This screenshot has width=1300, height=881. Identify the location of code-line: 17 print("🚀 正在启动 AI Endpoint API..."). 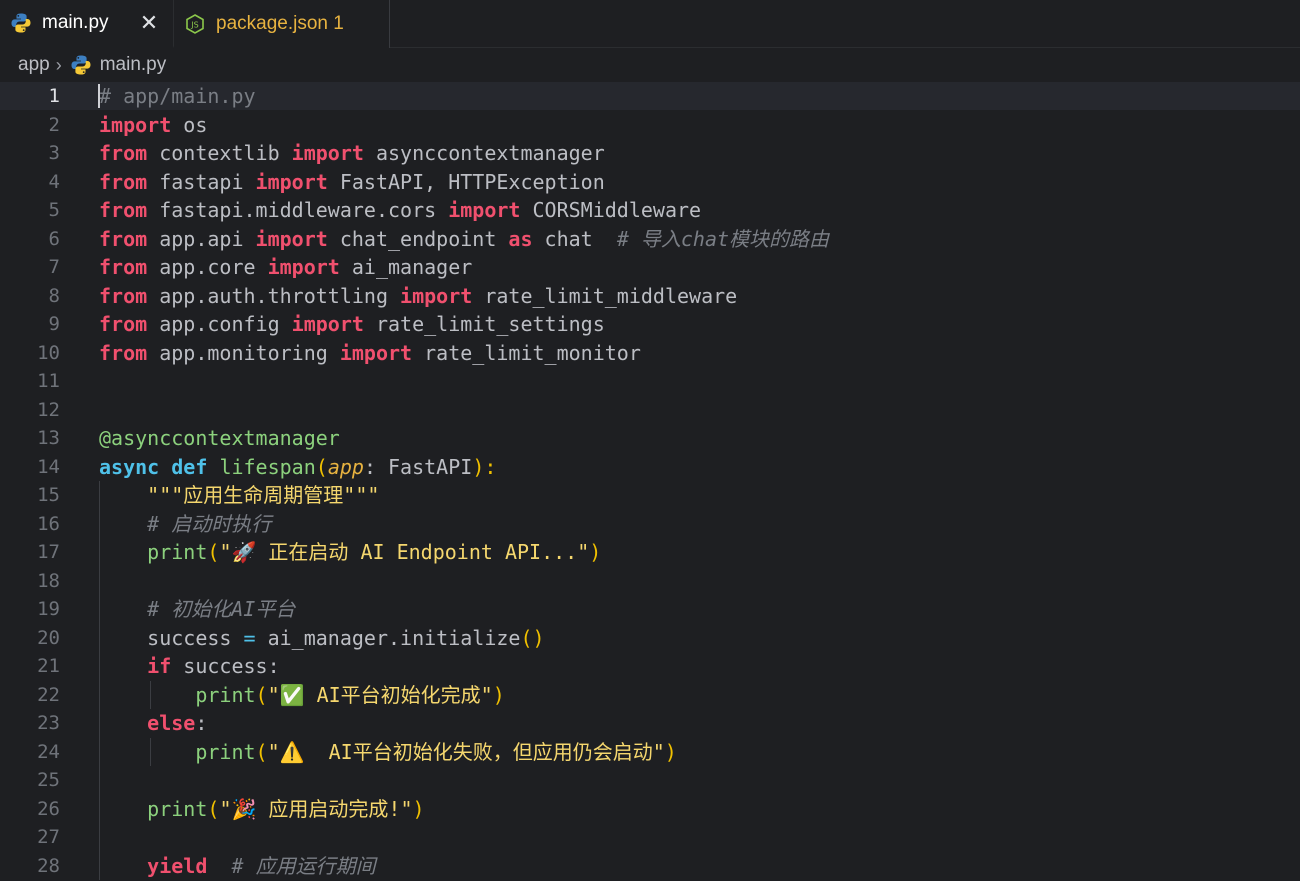
(650, 552).